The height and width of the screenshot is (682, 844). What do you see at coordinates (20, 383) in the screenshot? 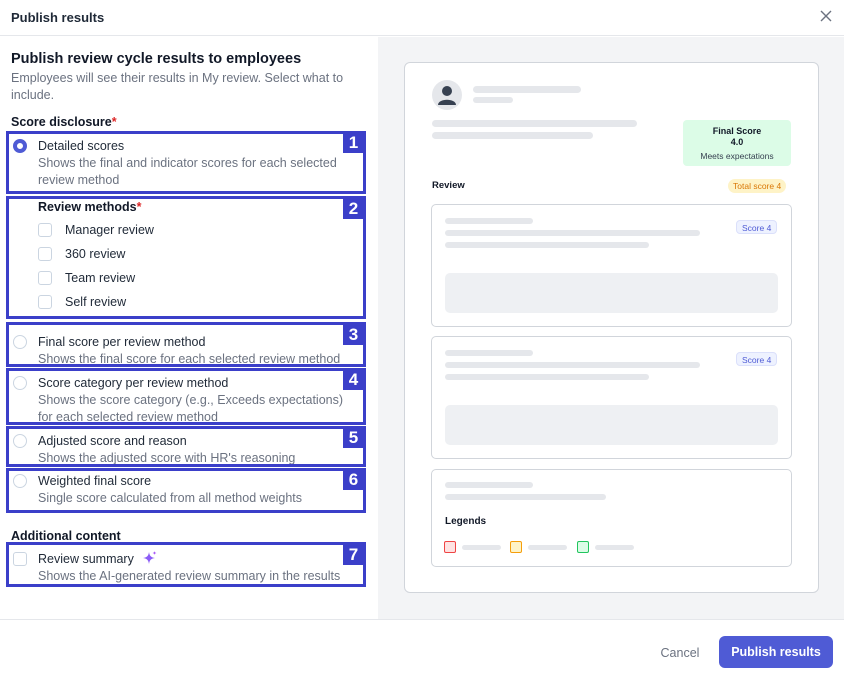
I see `radio-score-category` at bounding box center [20, 383].